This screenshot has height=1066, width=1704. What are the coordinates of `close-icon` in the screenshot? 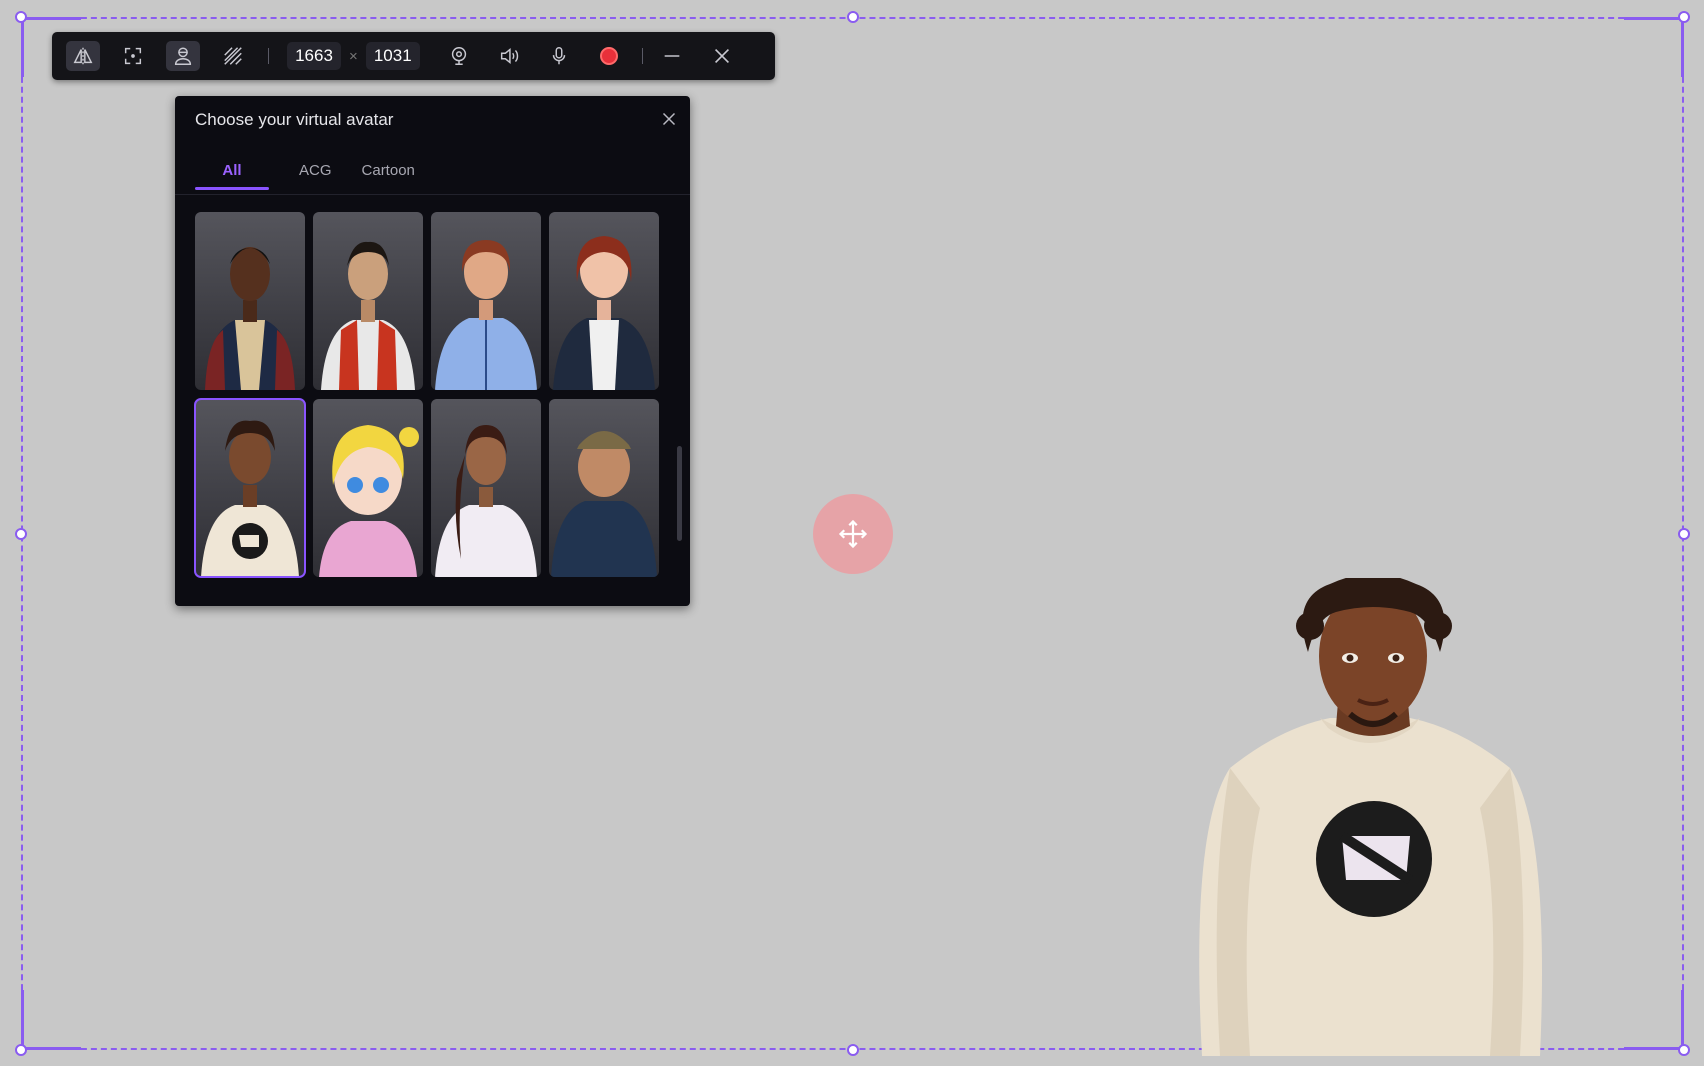 It's located at (721, 56).